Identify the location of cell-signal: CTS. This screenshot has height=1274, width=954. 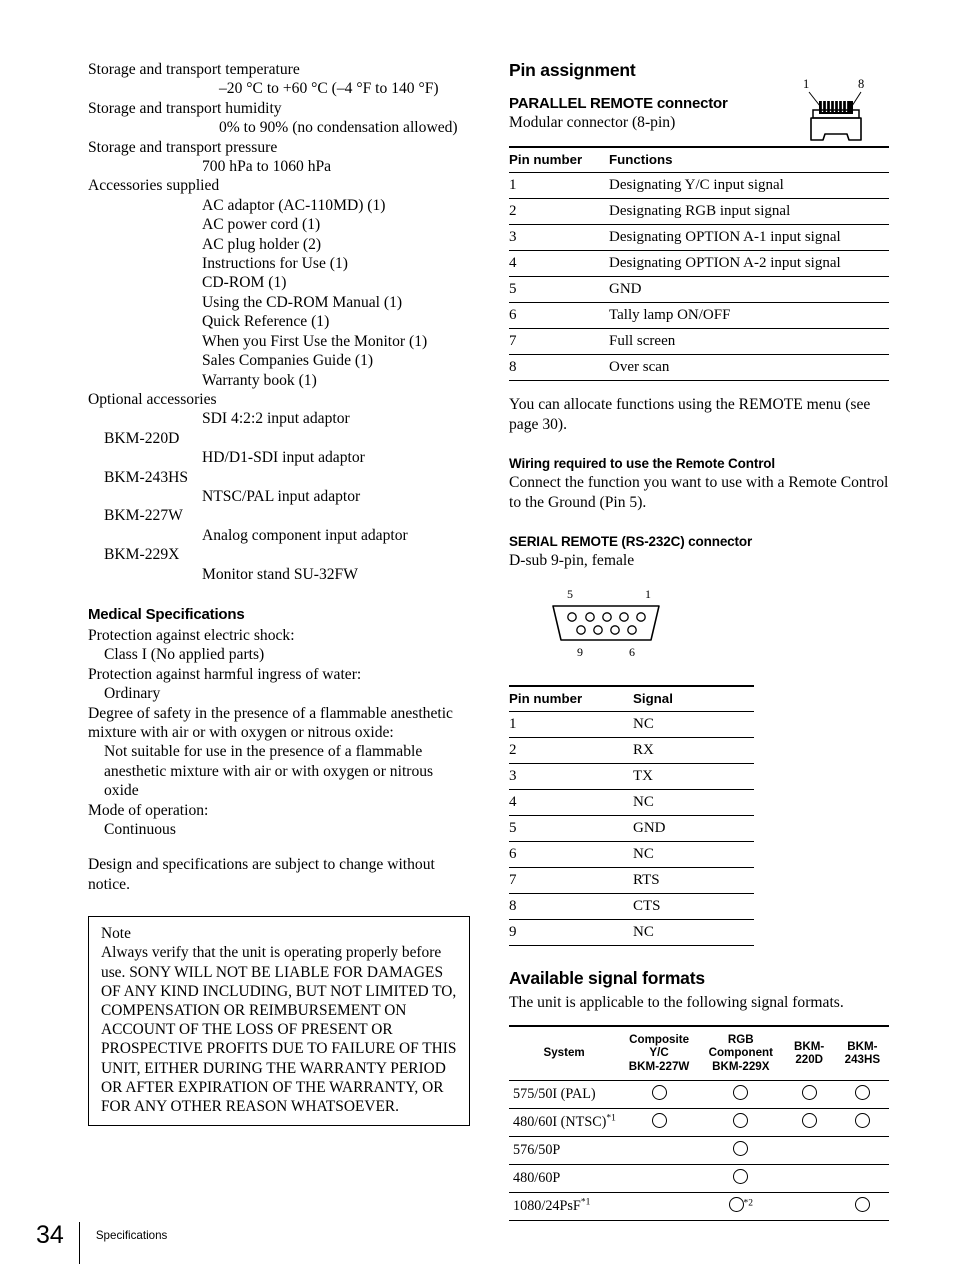
(693, 907).